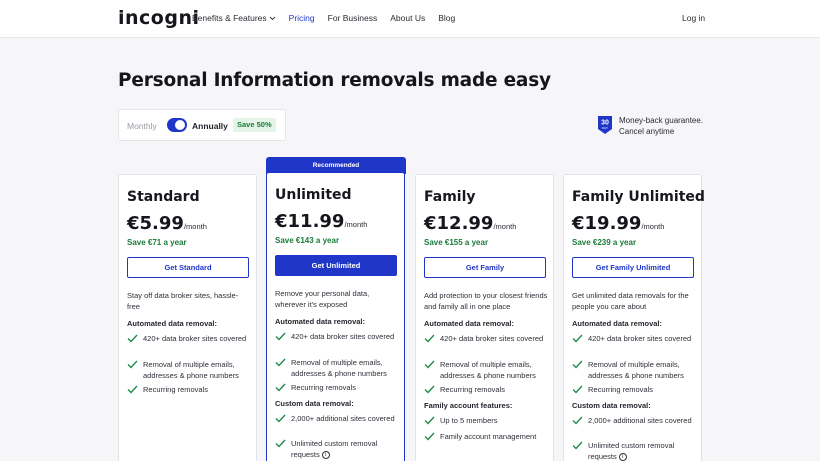 The height and width of the screenshot is (461, 820). I want to click on get-plan-button: Get Family, so click(485, 267).